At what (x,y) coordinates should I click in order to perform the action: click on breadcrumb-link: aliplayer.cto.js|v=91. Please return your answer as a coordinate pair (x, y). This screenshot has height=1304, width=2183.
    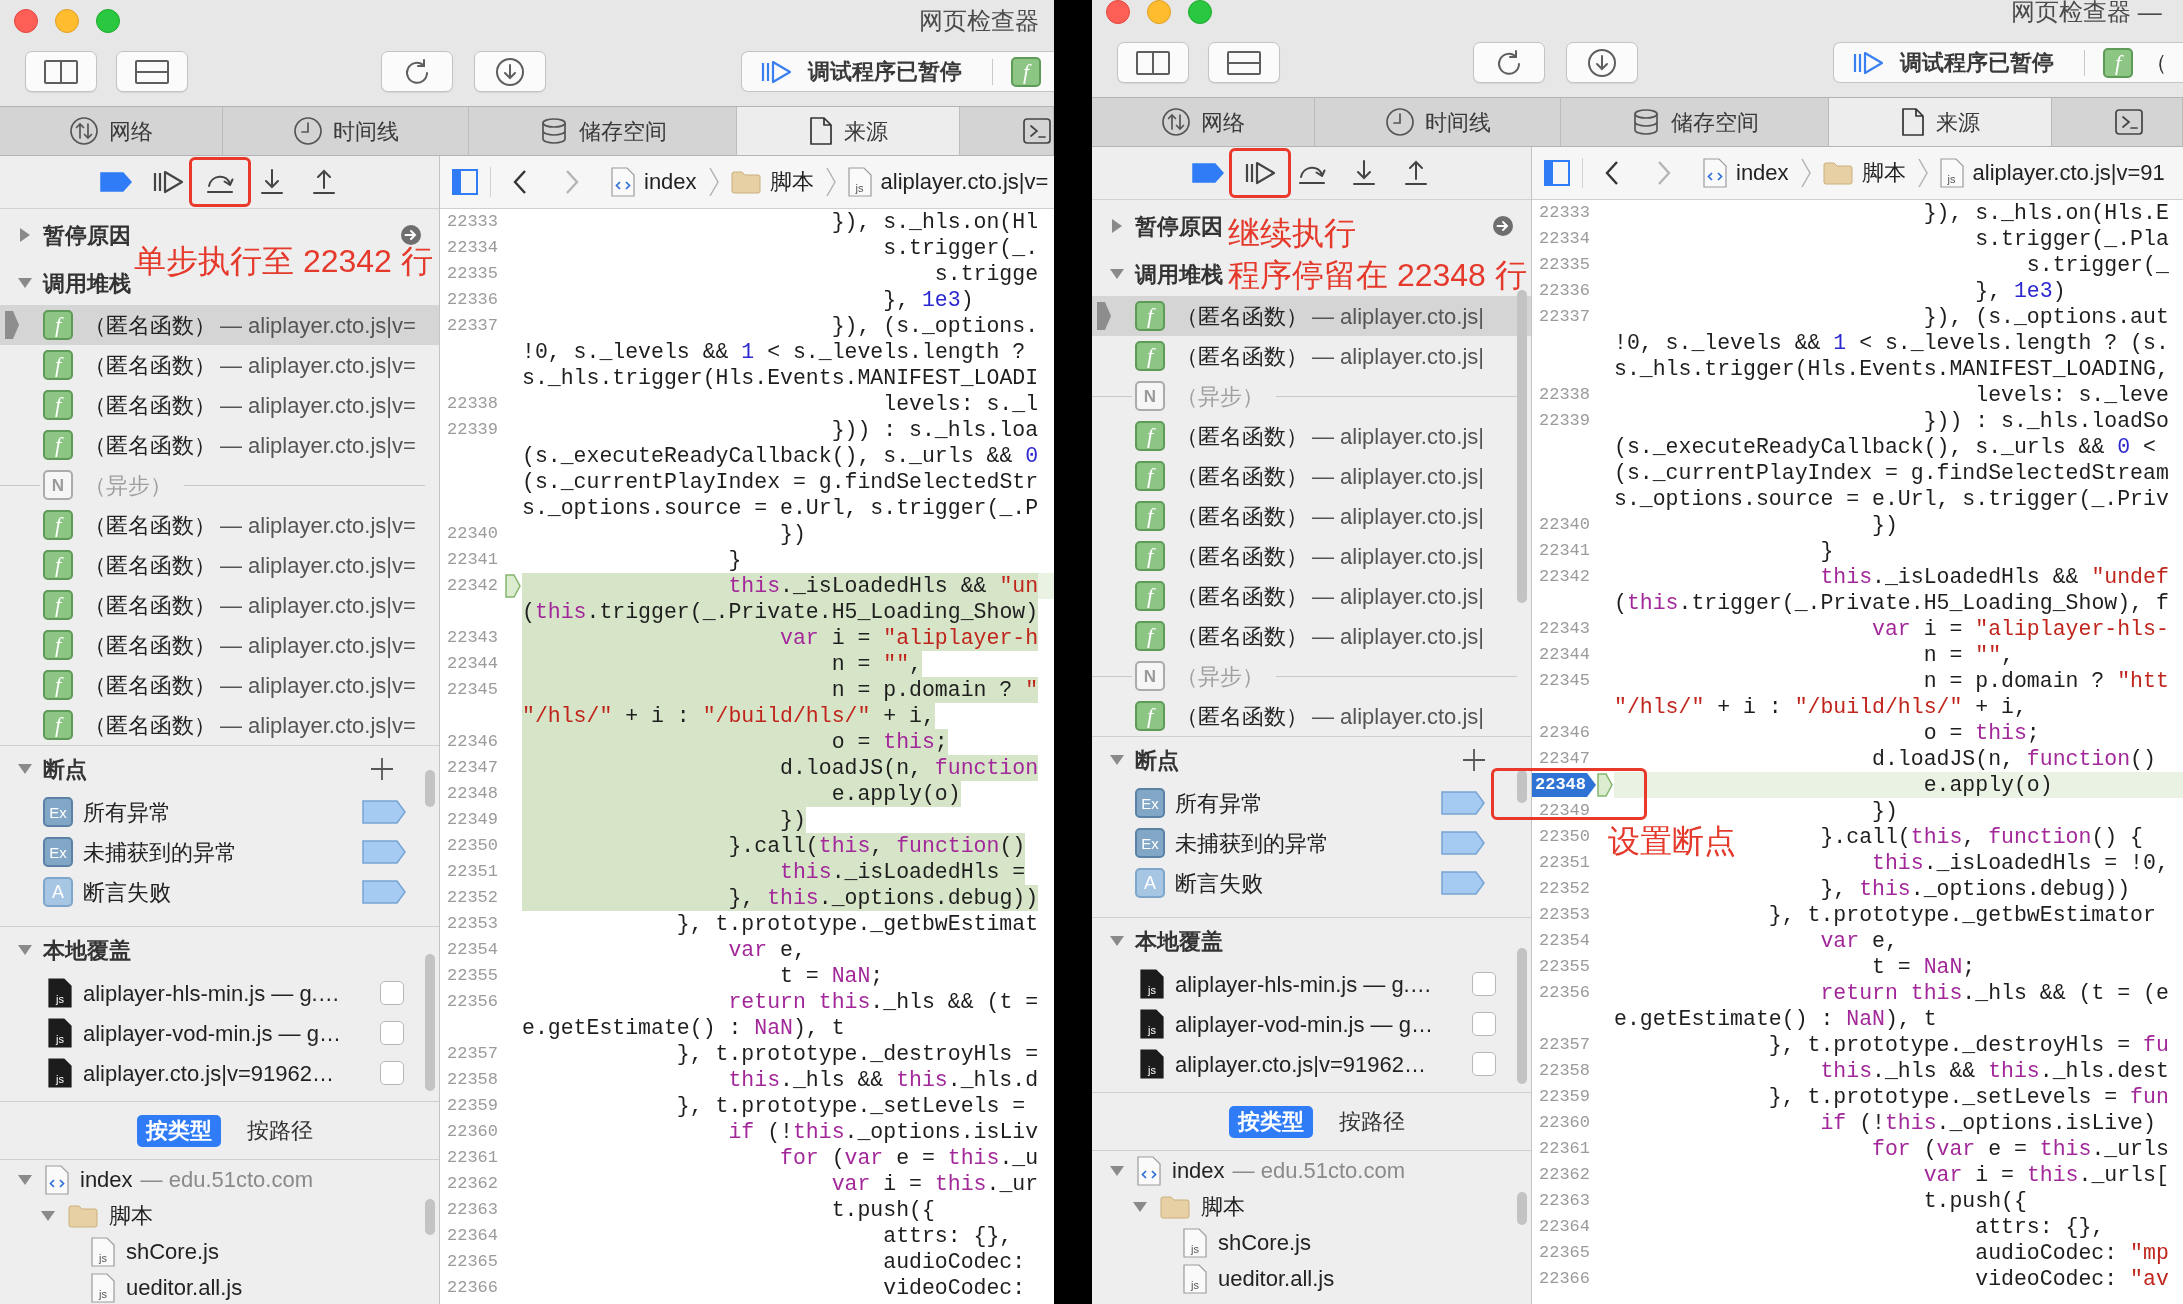
    Looking at the image, I should click on (2068, 173).